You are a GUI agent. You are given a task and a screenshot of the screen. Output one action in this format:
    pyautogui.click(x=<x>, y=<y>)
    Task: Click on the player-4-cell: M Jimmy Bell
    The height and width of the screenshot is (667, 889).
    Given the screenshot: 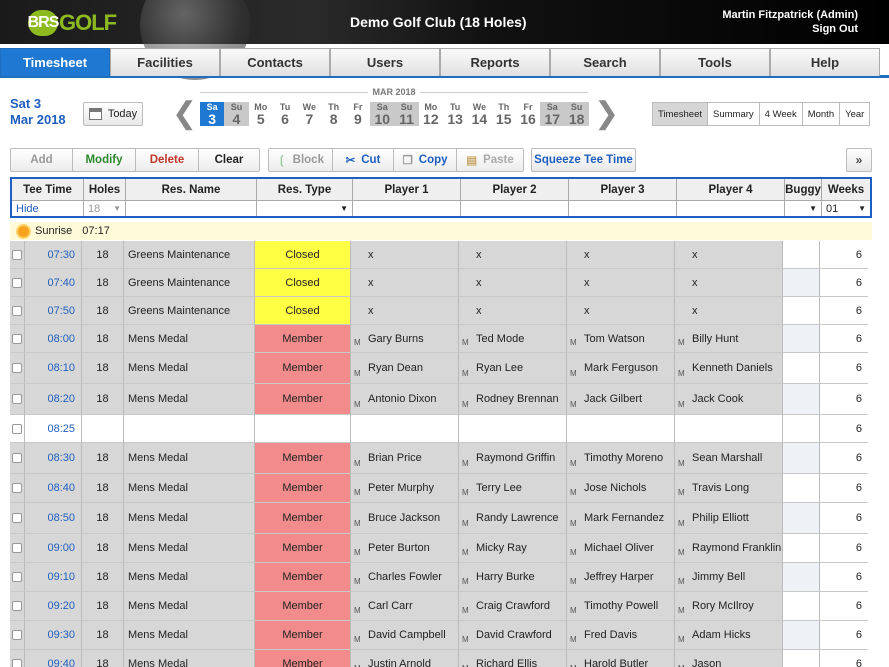 What is the action you would take?
    pyautogui.click(x=729, y=577)
    